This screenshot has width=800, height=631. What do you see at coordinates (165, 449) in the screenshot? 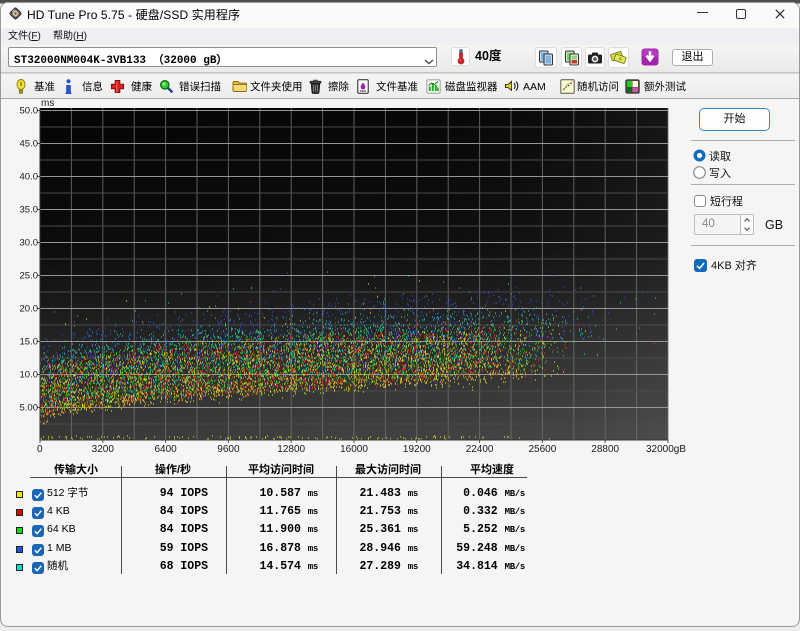
I see `svg-text: 6400` at bounding box center [165, 449].